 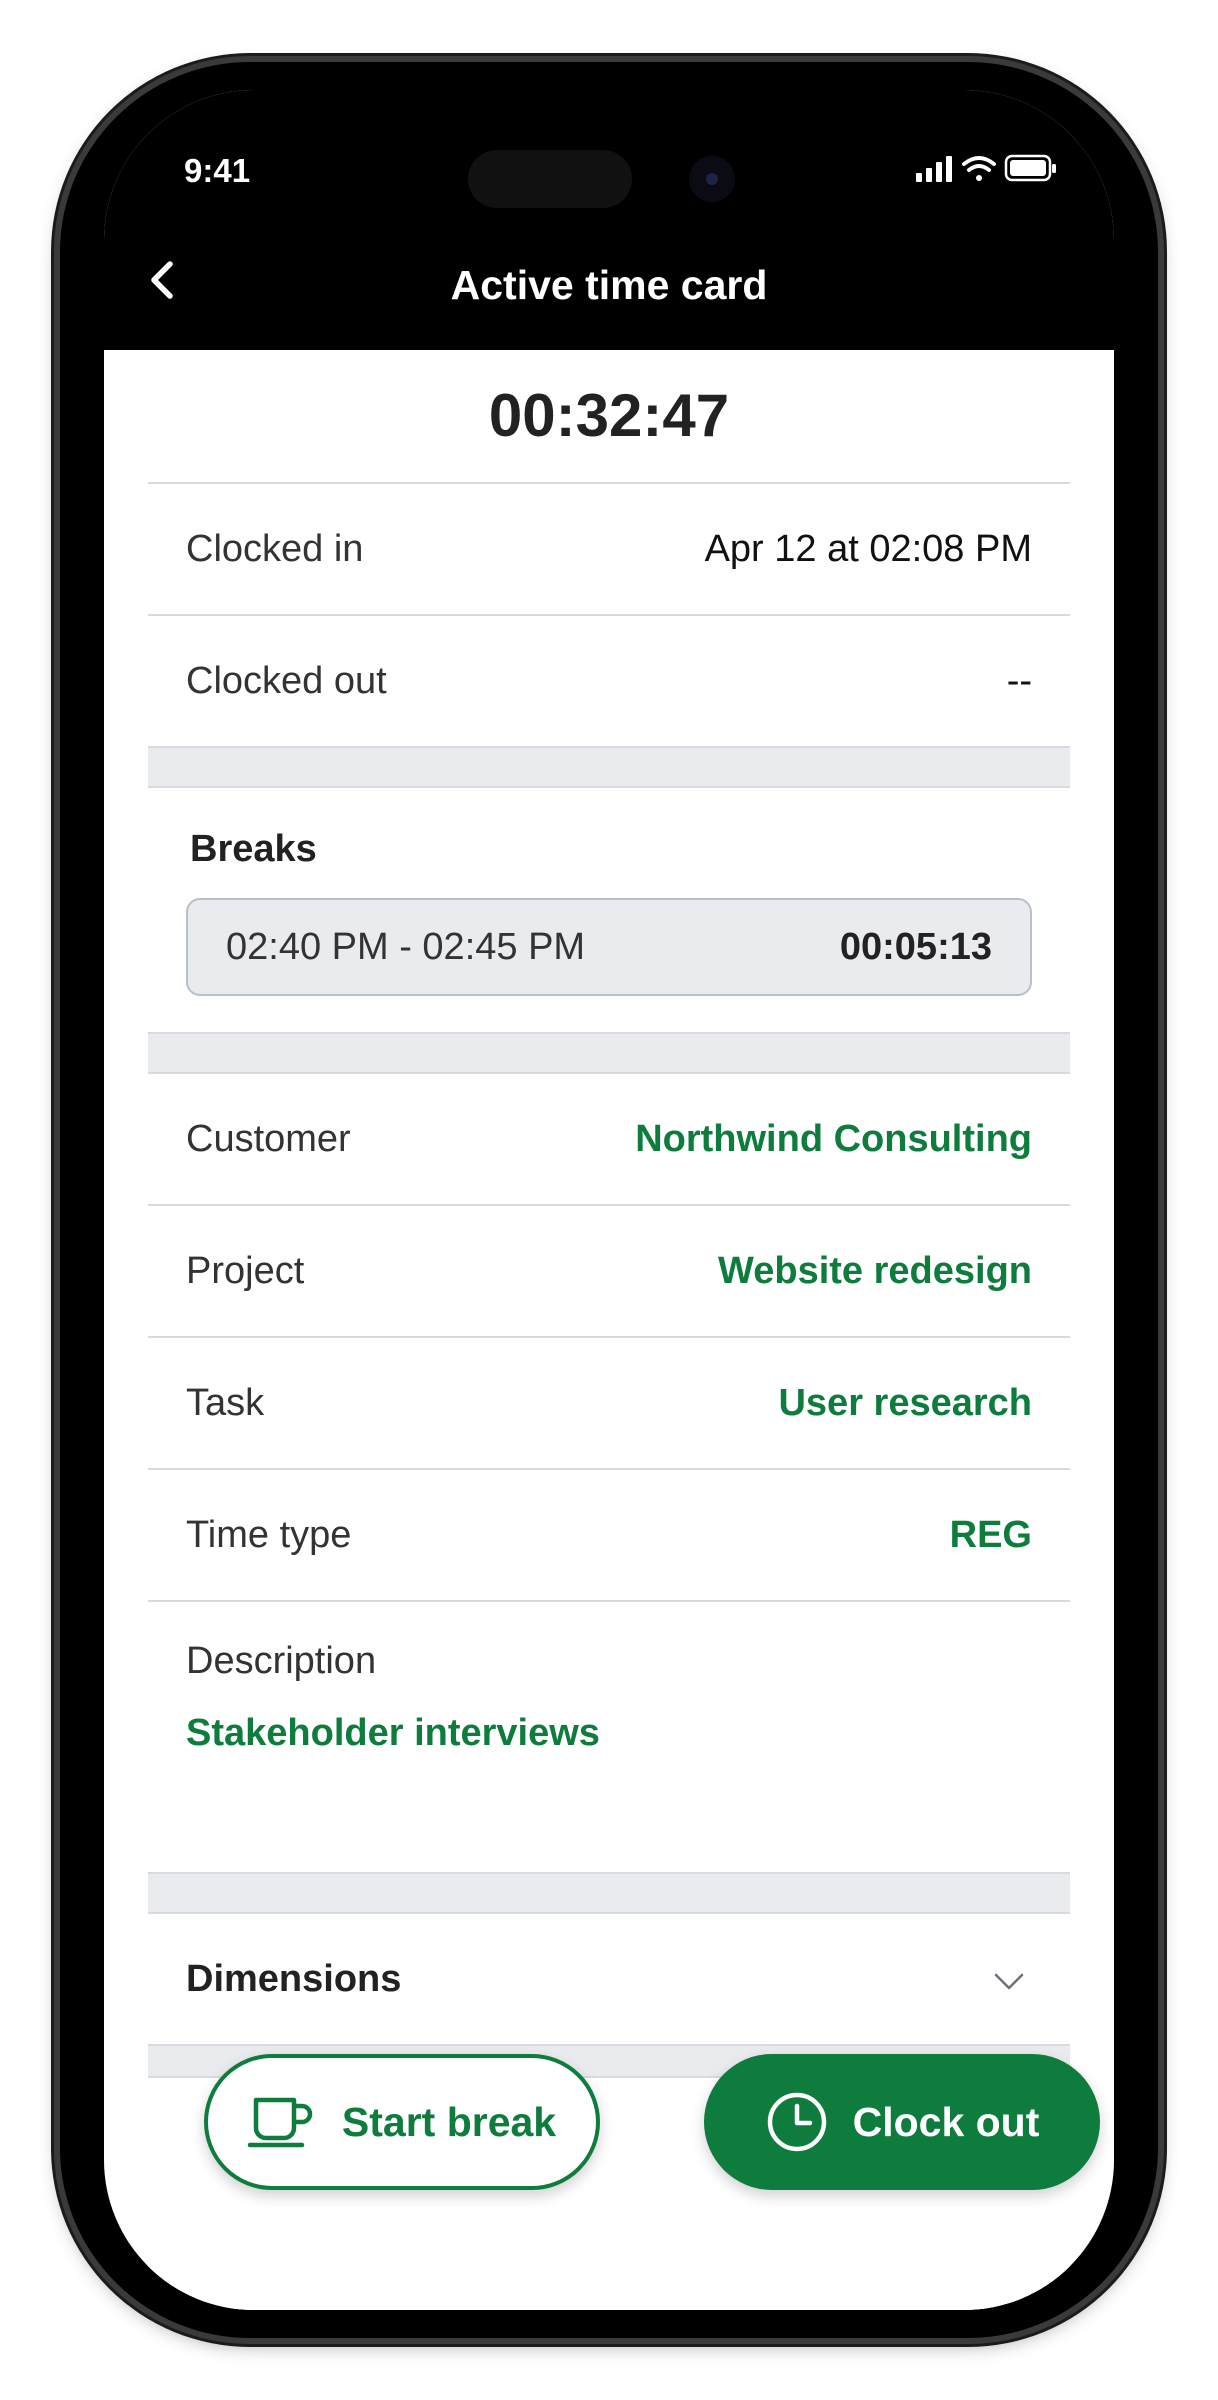 I want to click on chevron-down-icon, so click(x=1009, y=1981).